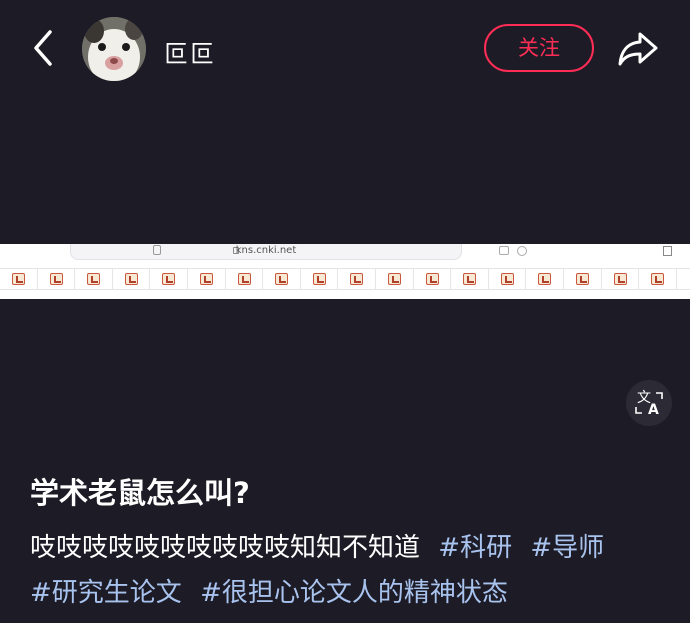 The image size is (690, 623). I want to click on browser-url-bar: kns.cnki.net, so click(298, 252).